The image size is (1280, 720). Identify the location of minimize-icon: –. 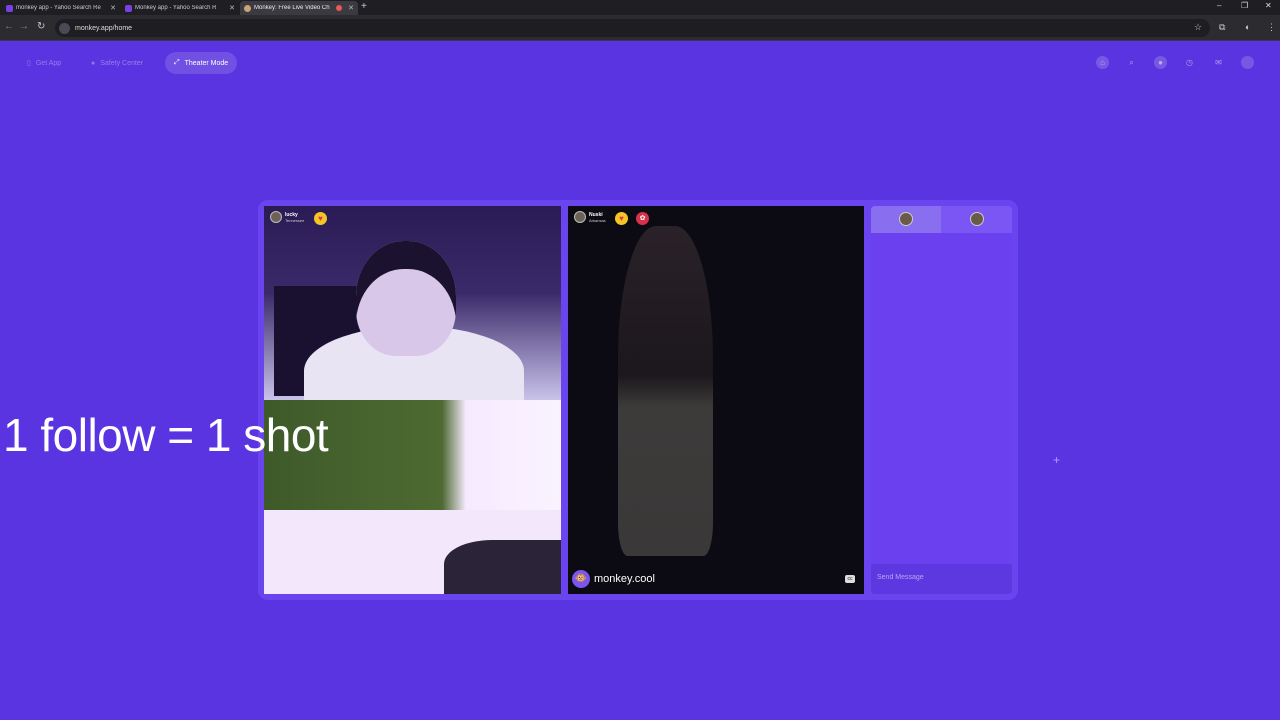
(1219, 5).